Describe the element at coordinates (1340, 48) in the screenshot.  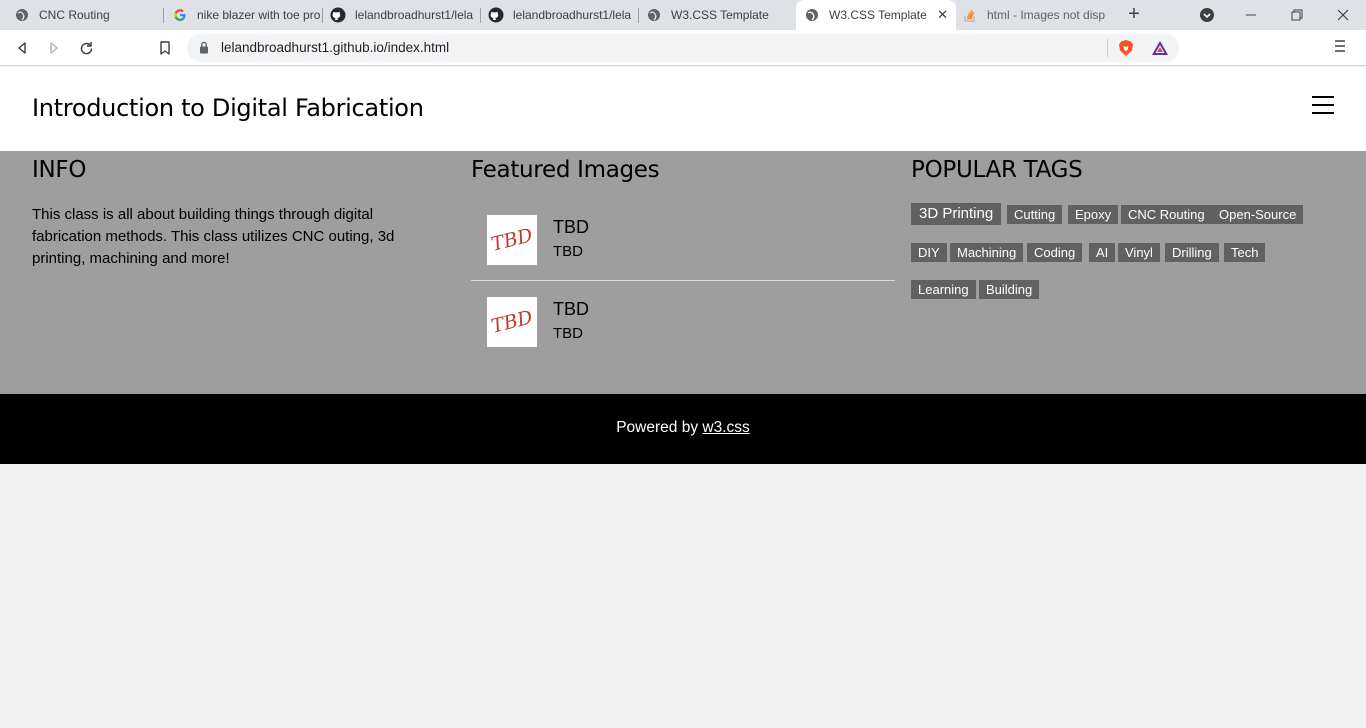
I see `browser-menu-icon` at that location.